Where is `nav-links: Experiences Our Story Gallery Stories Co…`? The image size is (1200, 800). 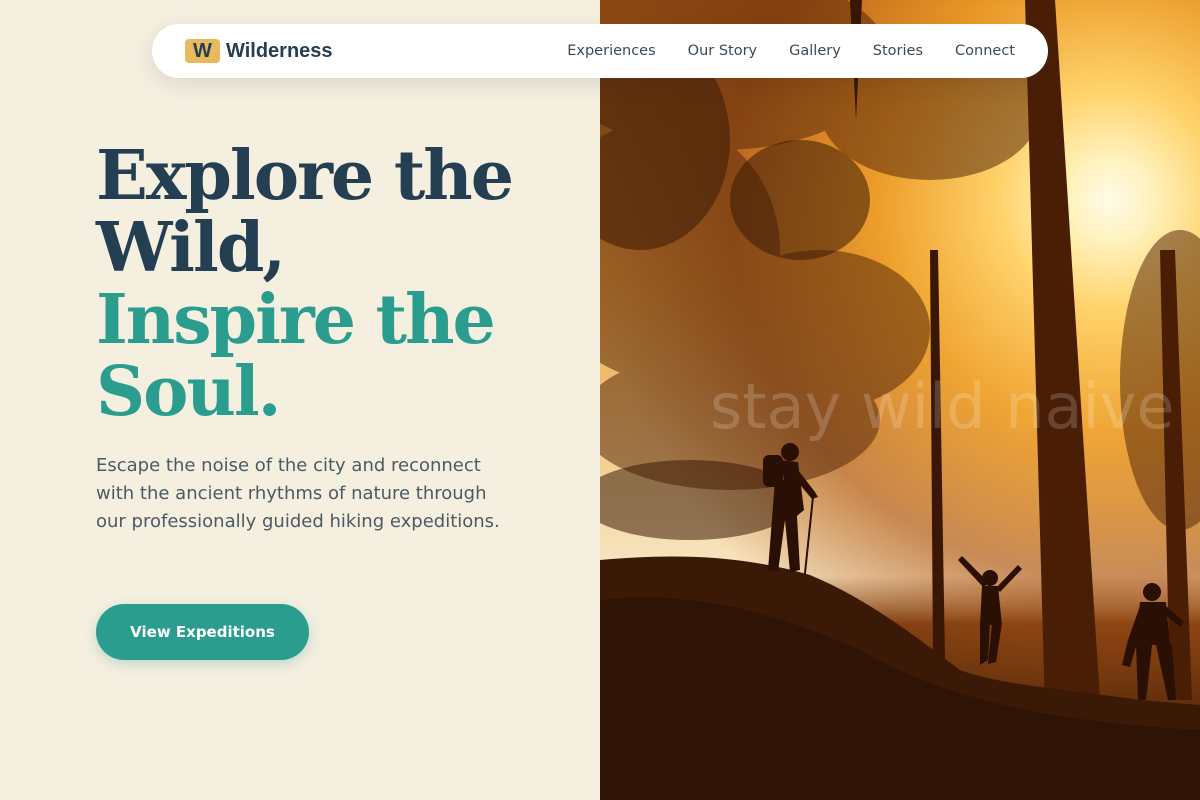 nav-links: Experiences Our Story Gallery Stories Co… is located at coordinates (791, 51).